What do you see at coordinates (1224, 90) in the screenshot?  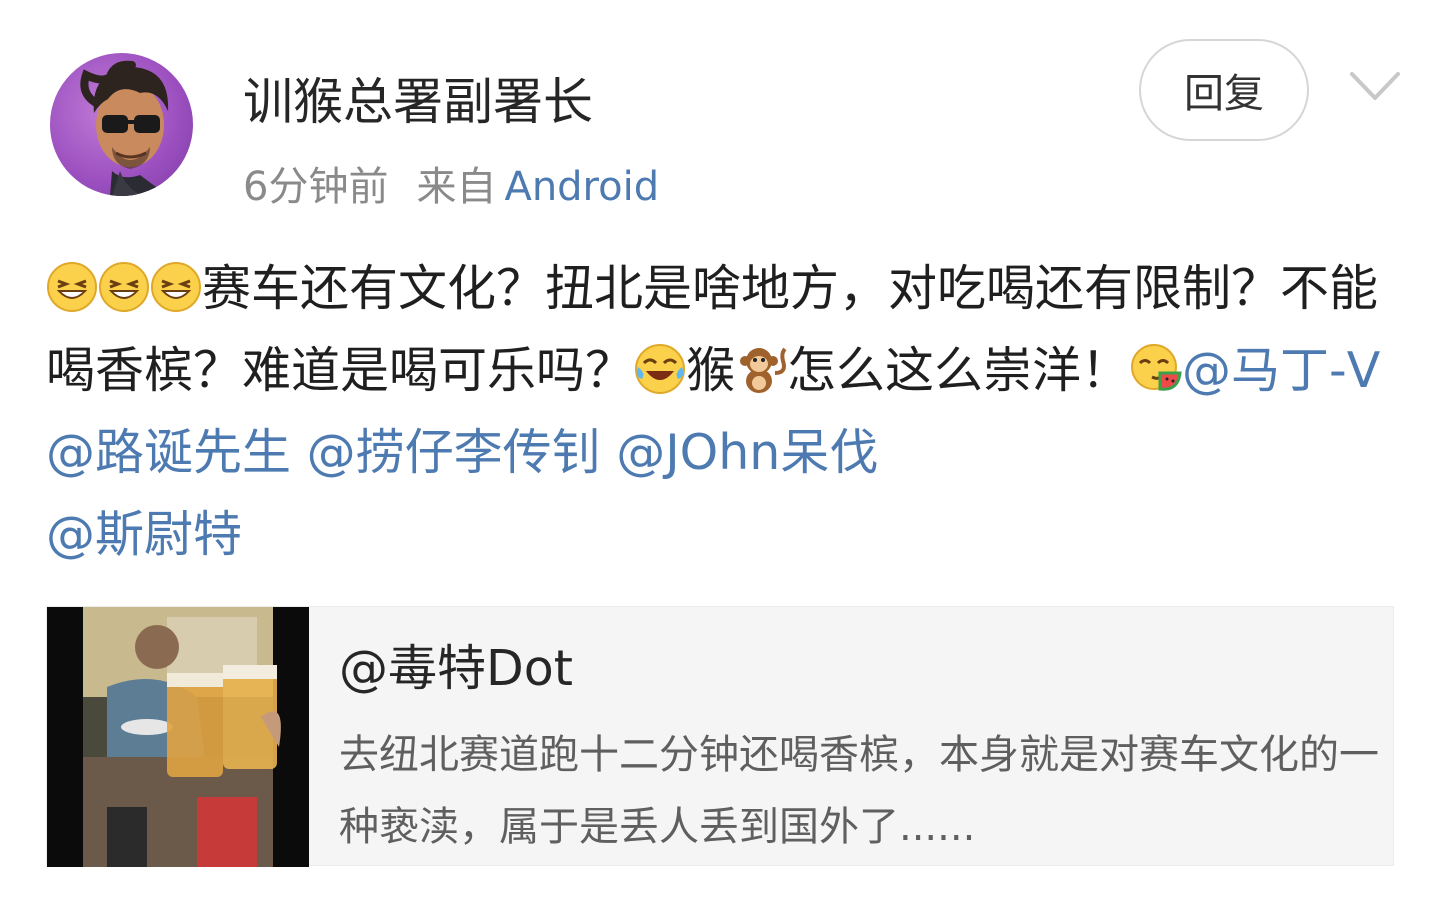 I see `reply-button: 回复` at bounding box center [1224, 90].